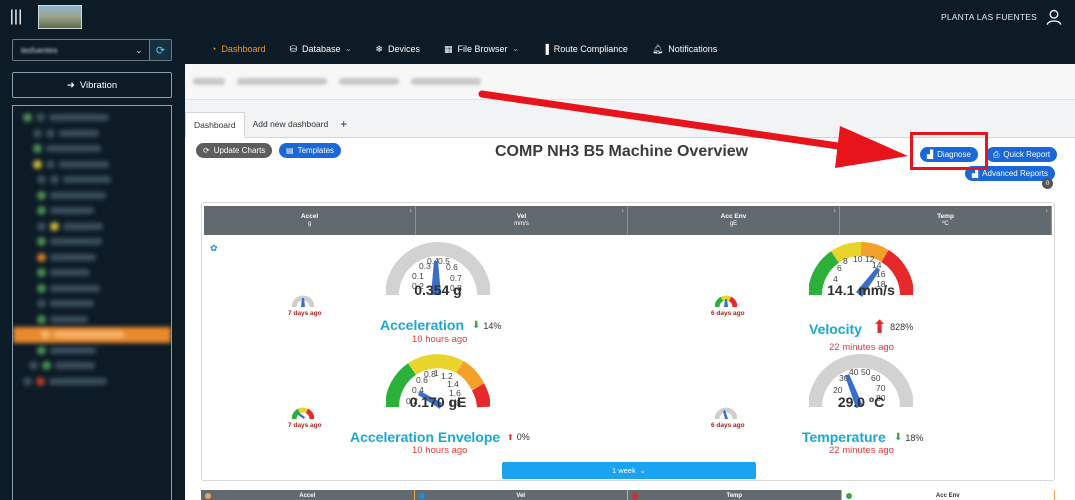 The height and width of the screenshot is (500, 1075). What do you see at coordinates (537, 17) in the screenshot?
I see `top-bar: ||| PLANTA LAS FUENTES` at bounding box center [537, 17].